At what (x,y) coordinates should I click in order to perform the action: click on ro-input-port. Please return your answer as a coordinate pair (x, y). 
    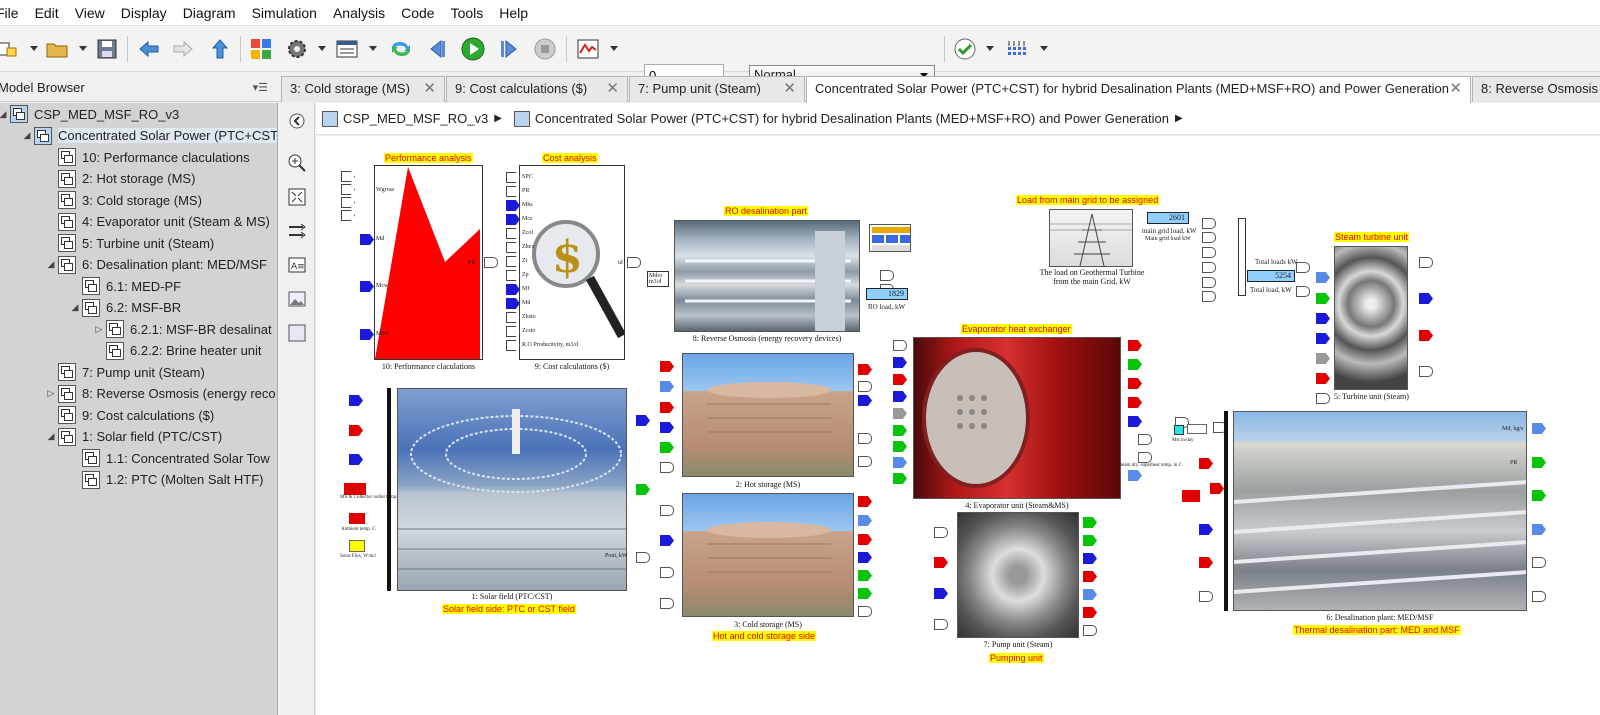
    Looking at the image, I should click on (887, 275).